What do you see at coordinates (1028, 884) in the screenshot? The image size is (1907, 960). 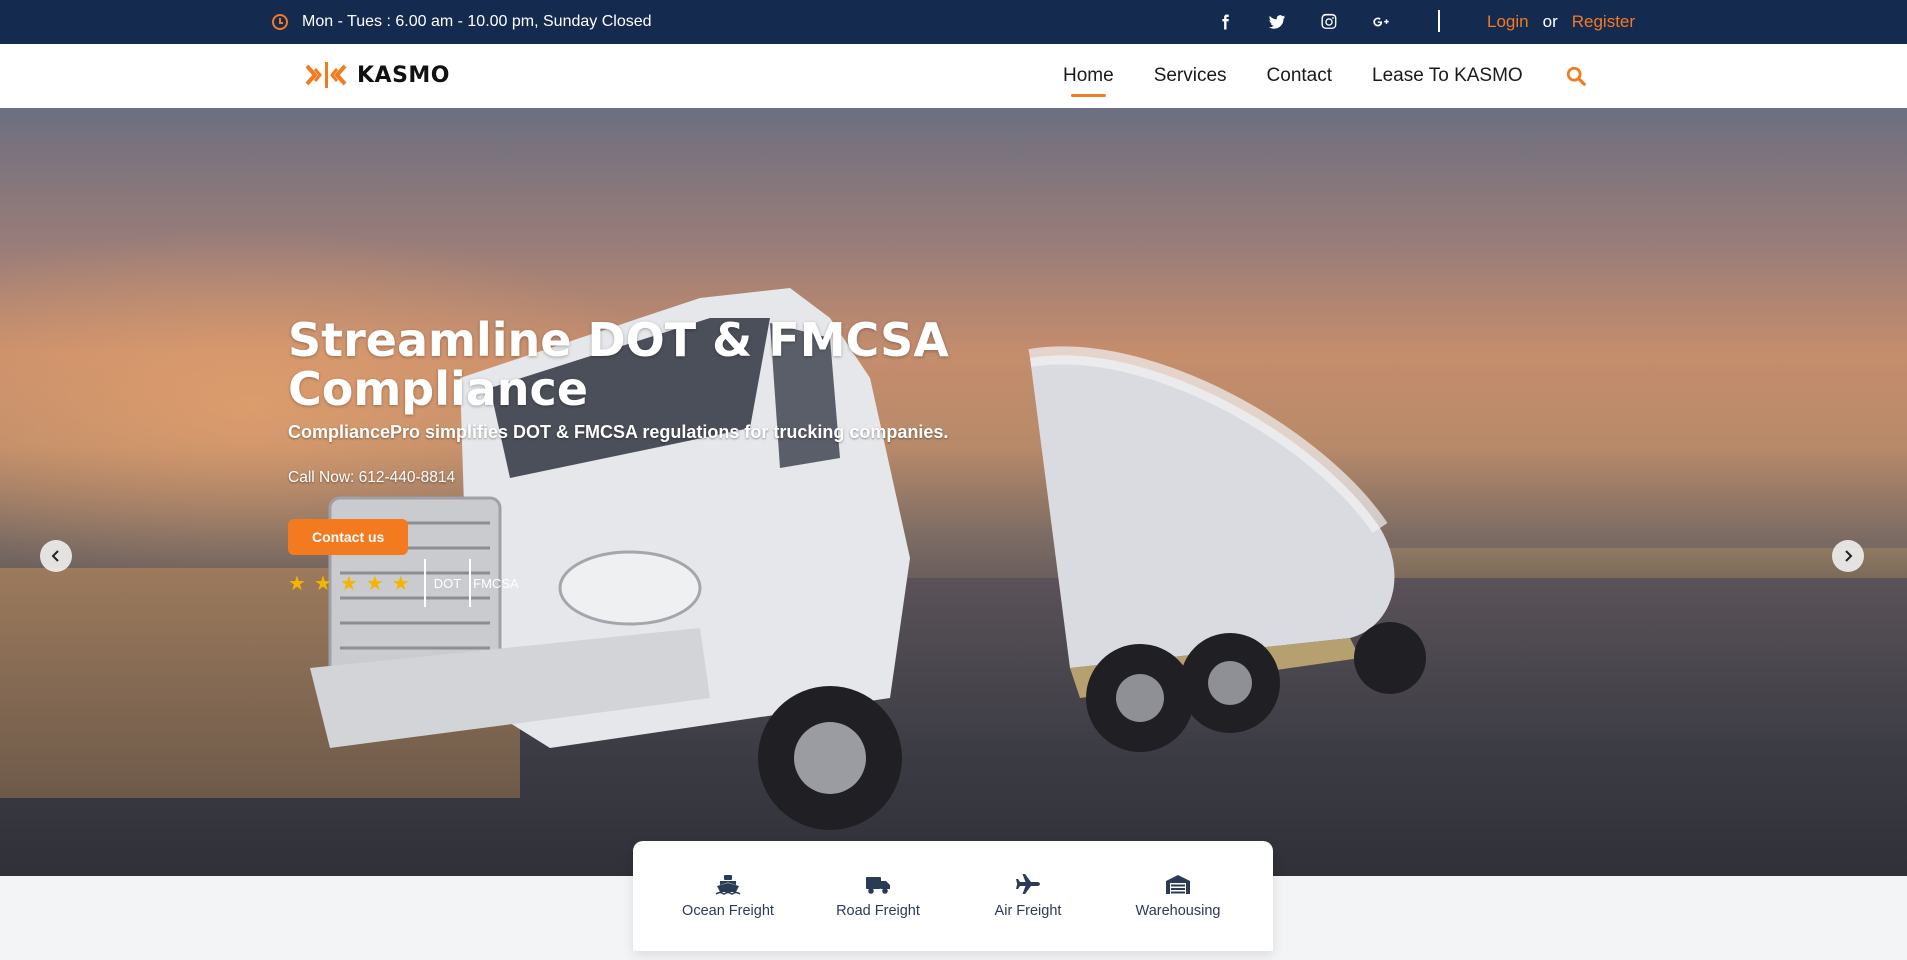 I see `plane-icon` at bounding box center [1028, 884].